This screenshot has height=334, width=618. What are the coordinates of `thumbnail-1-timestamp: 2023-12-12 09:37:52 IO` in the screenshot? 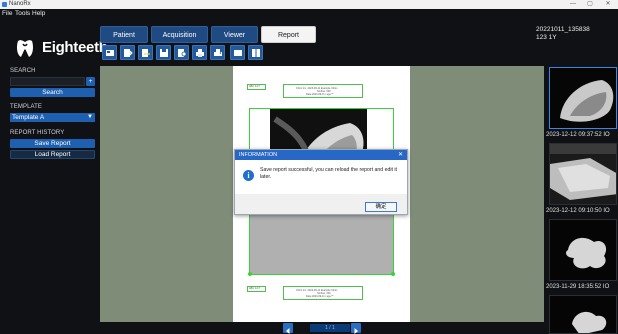 It's located at (578, 135).